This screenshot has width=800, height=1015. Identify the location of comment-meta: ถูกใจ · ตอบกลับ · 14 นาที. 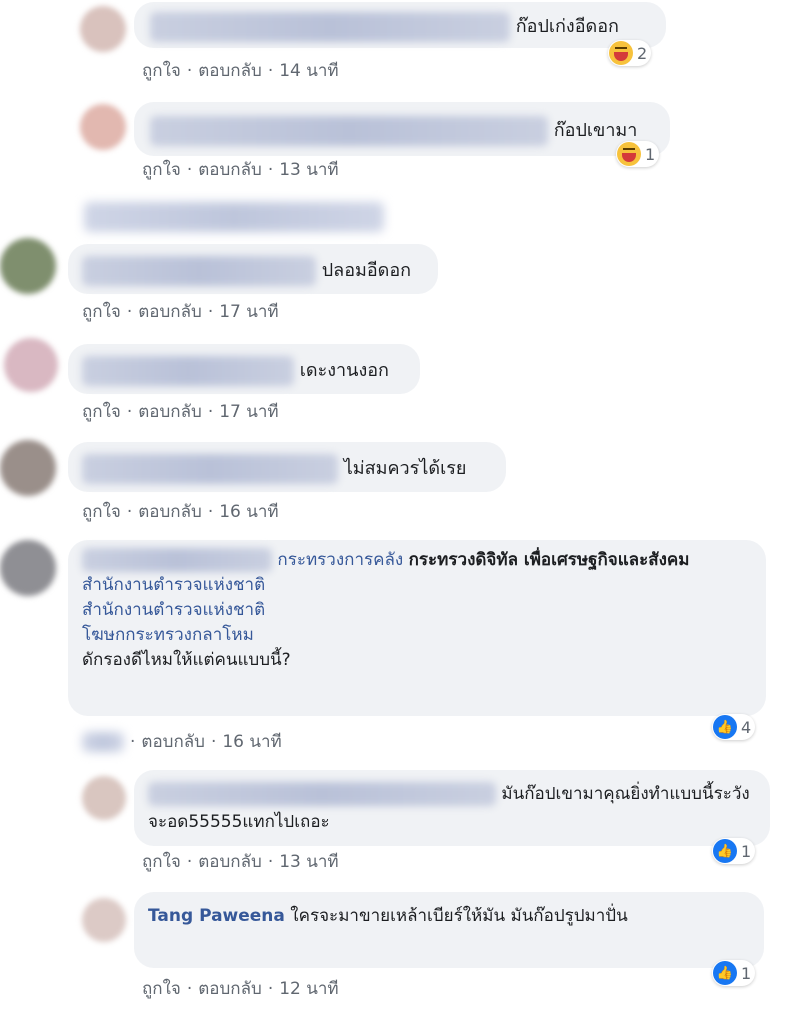
(240, 71).